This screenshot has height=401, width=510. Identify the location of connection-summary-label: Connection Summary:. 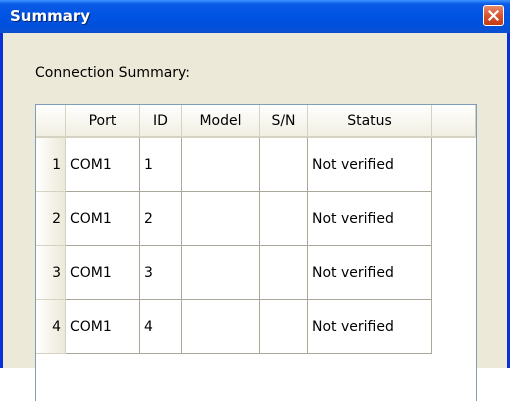
(113, 73).